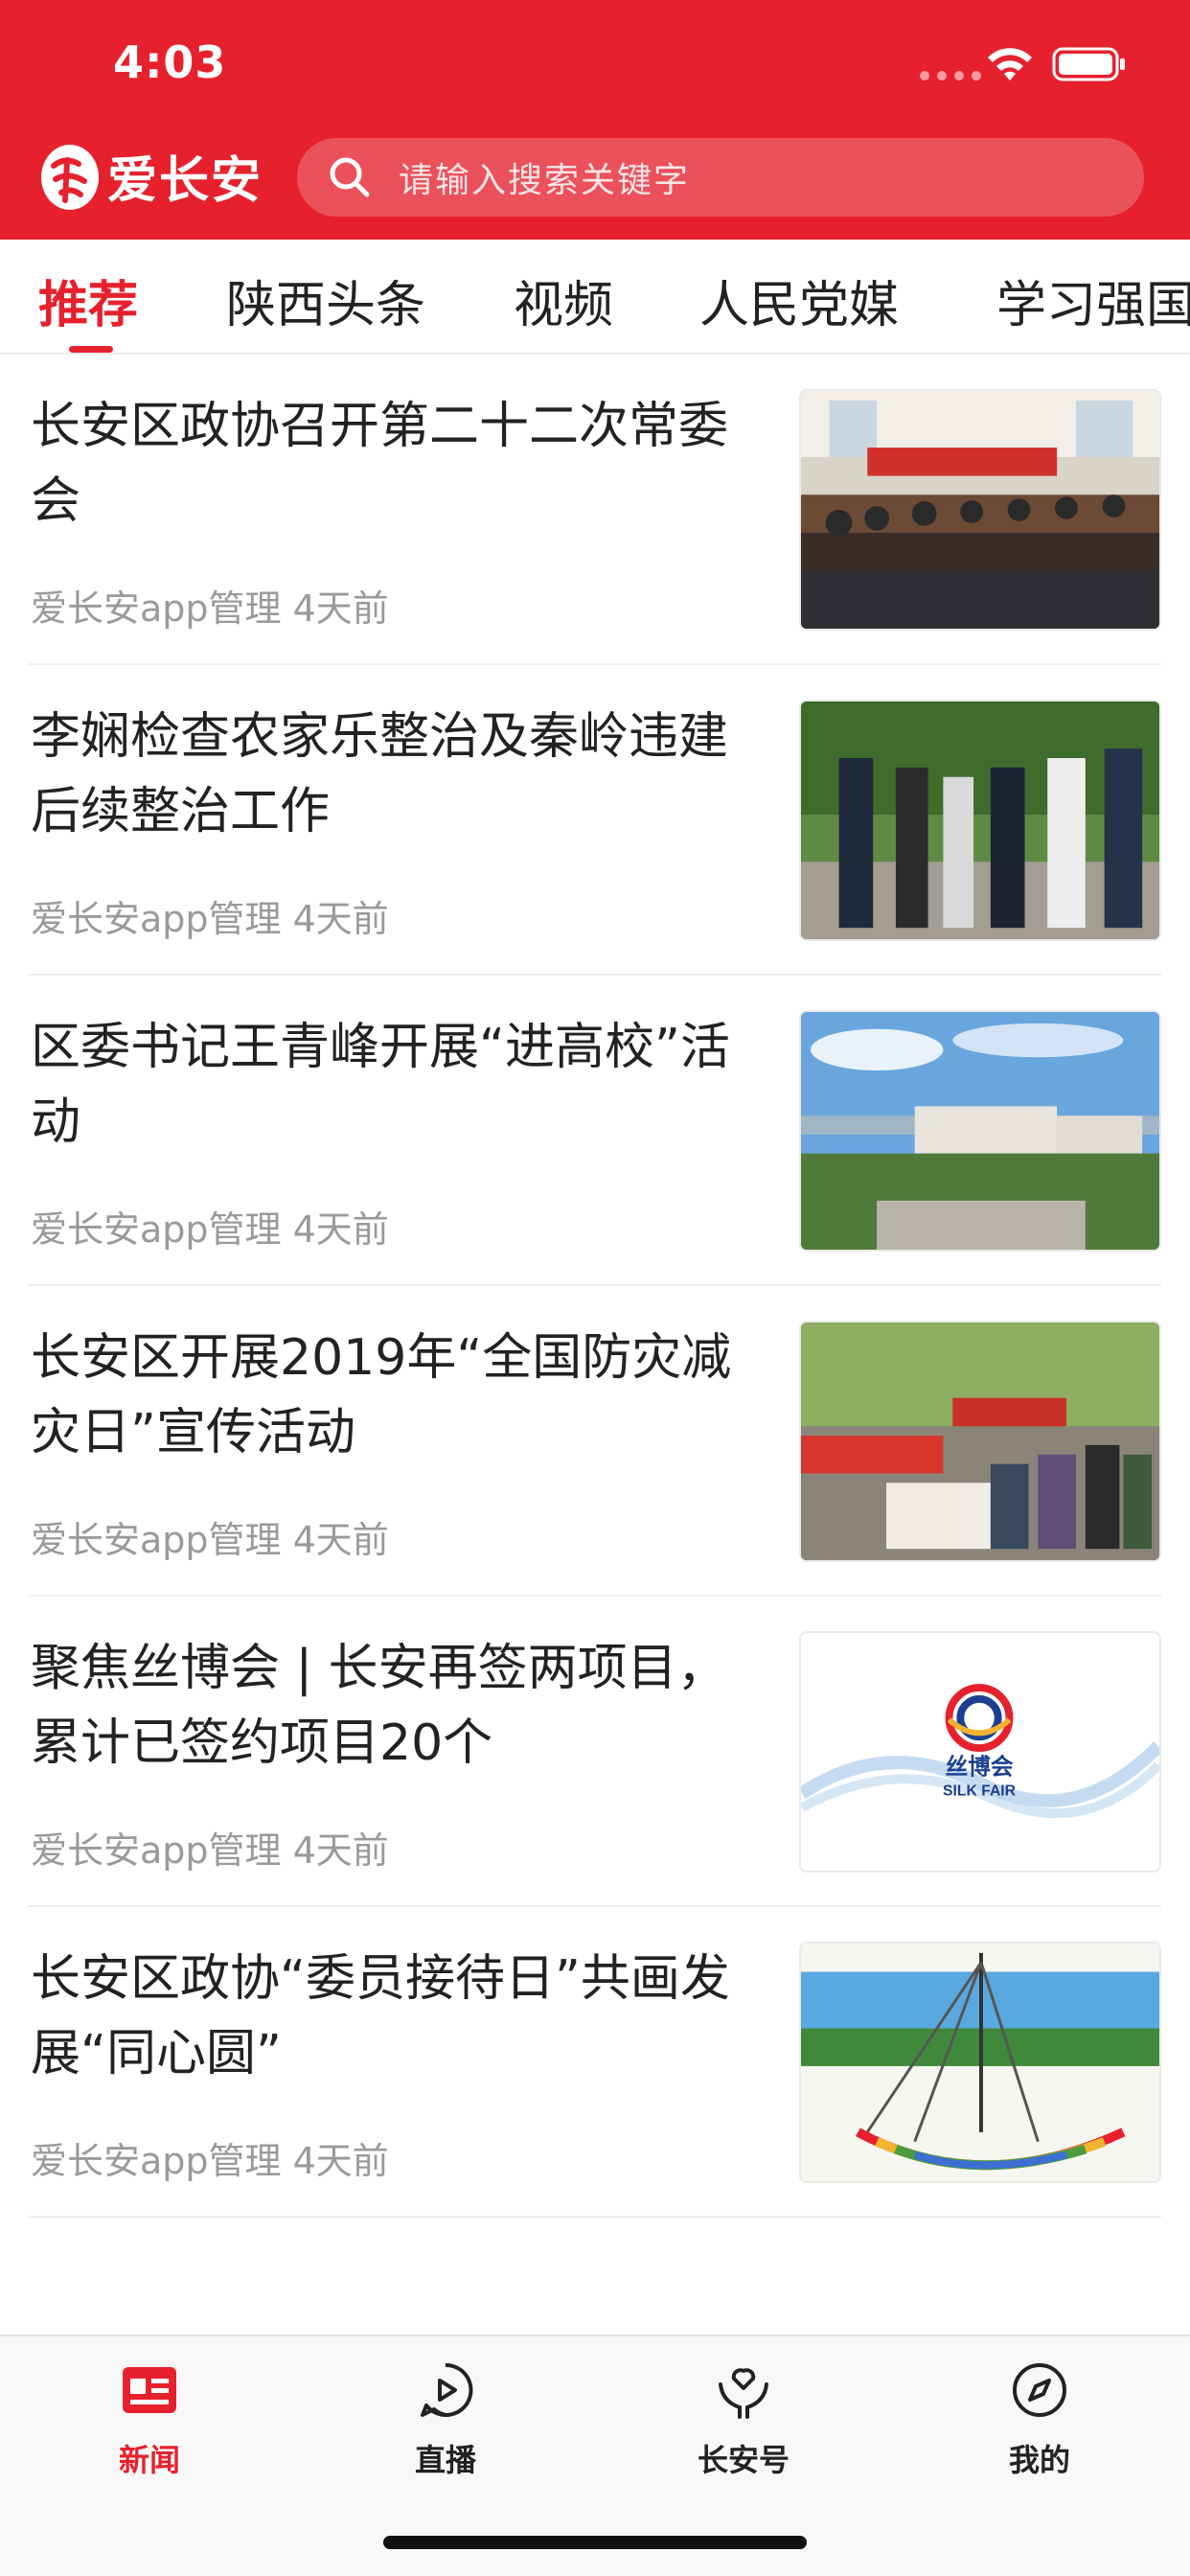 Image resolution: width=1190 pixels, height=2576 pixels. Describe the element at coordinates (1039, 2460) in the screenshot. I see `nav-label: 我的` at that location.